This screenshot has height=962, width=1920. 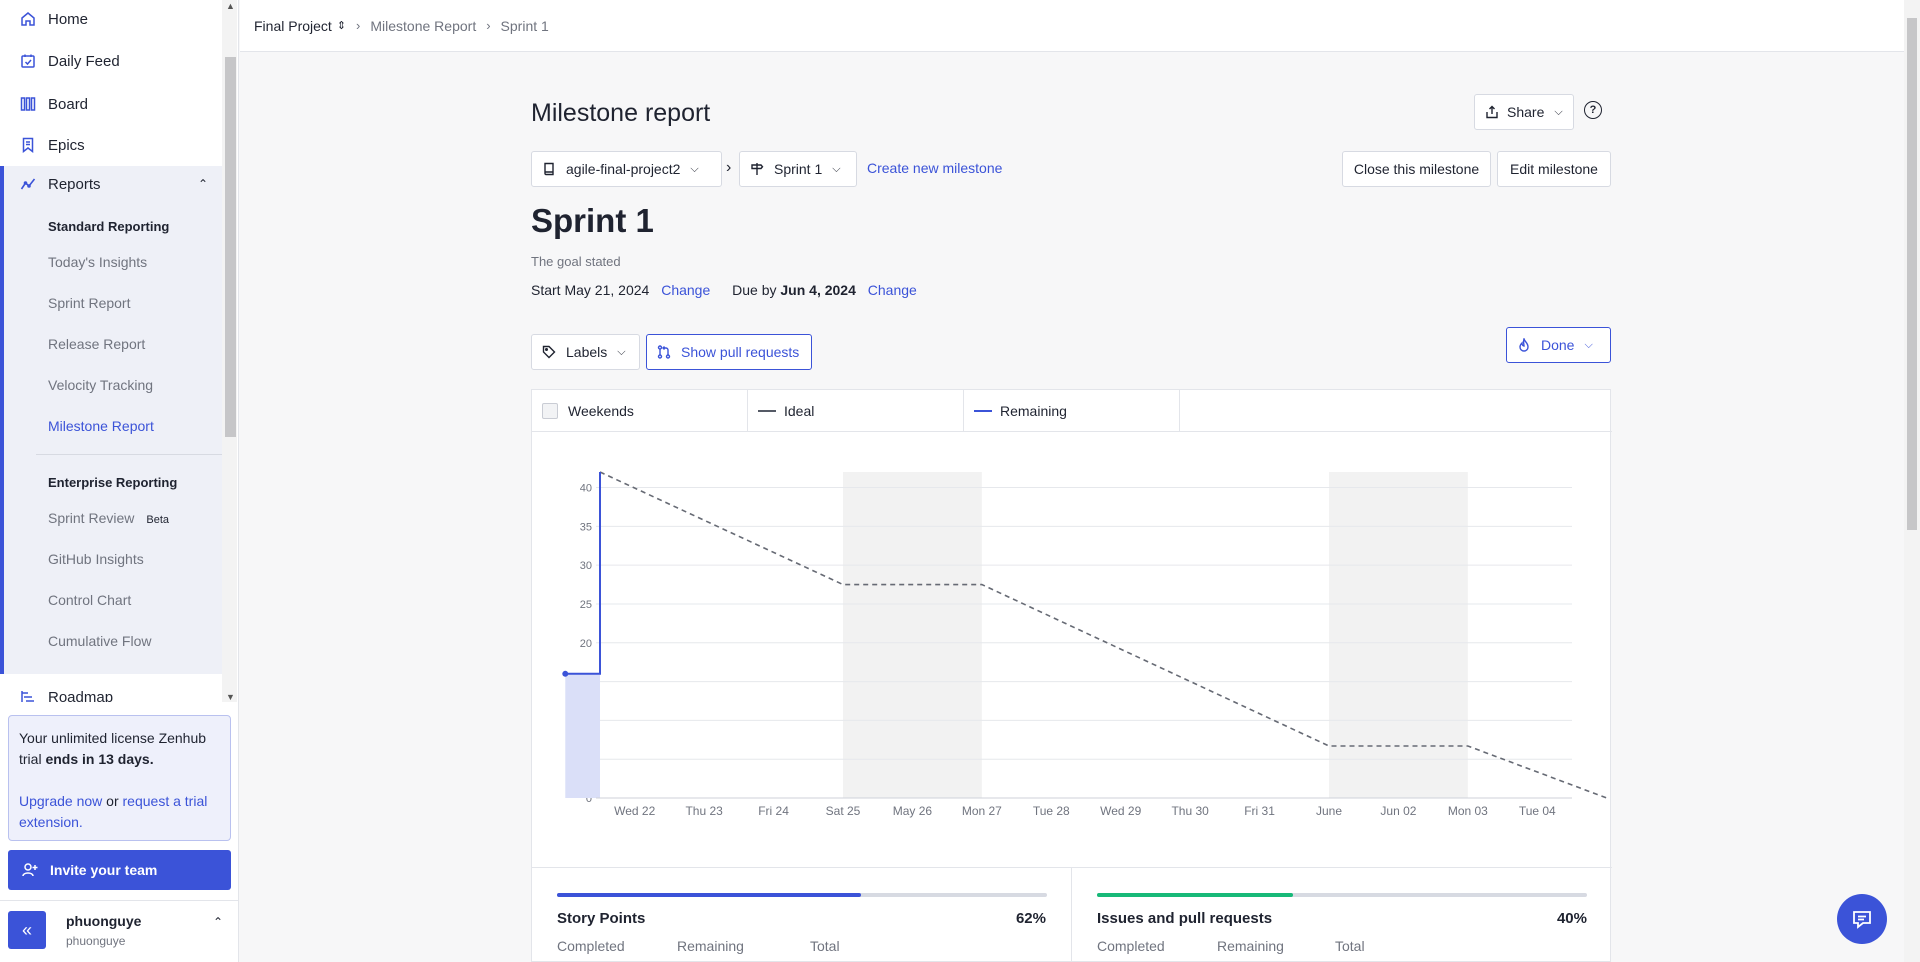 I want to click on stat-columns: Completed Remaining Total, so click(x=698, y=946).